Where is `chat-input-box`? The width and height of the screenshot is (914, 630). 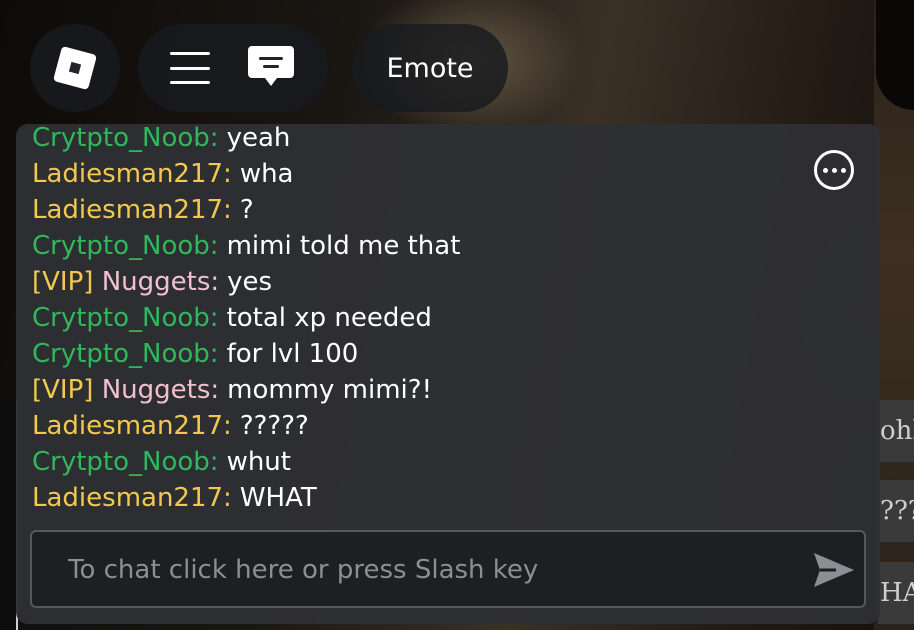
chat-input-box is located at coordinates (448, 569).